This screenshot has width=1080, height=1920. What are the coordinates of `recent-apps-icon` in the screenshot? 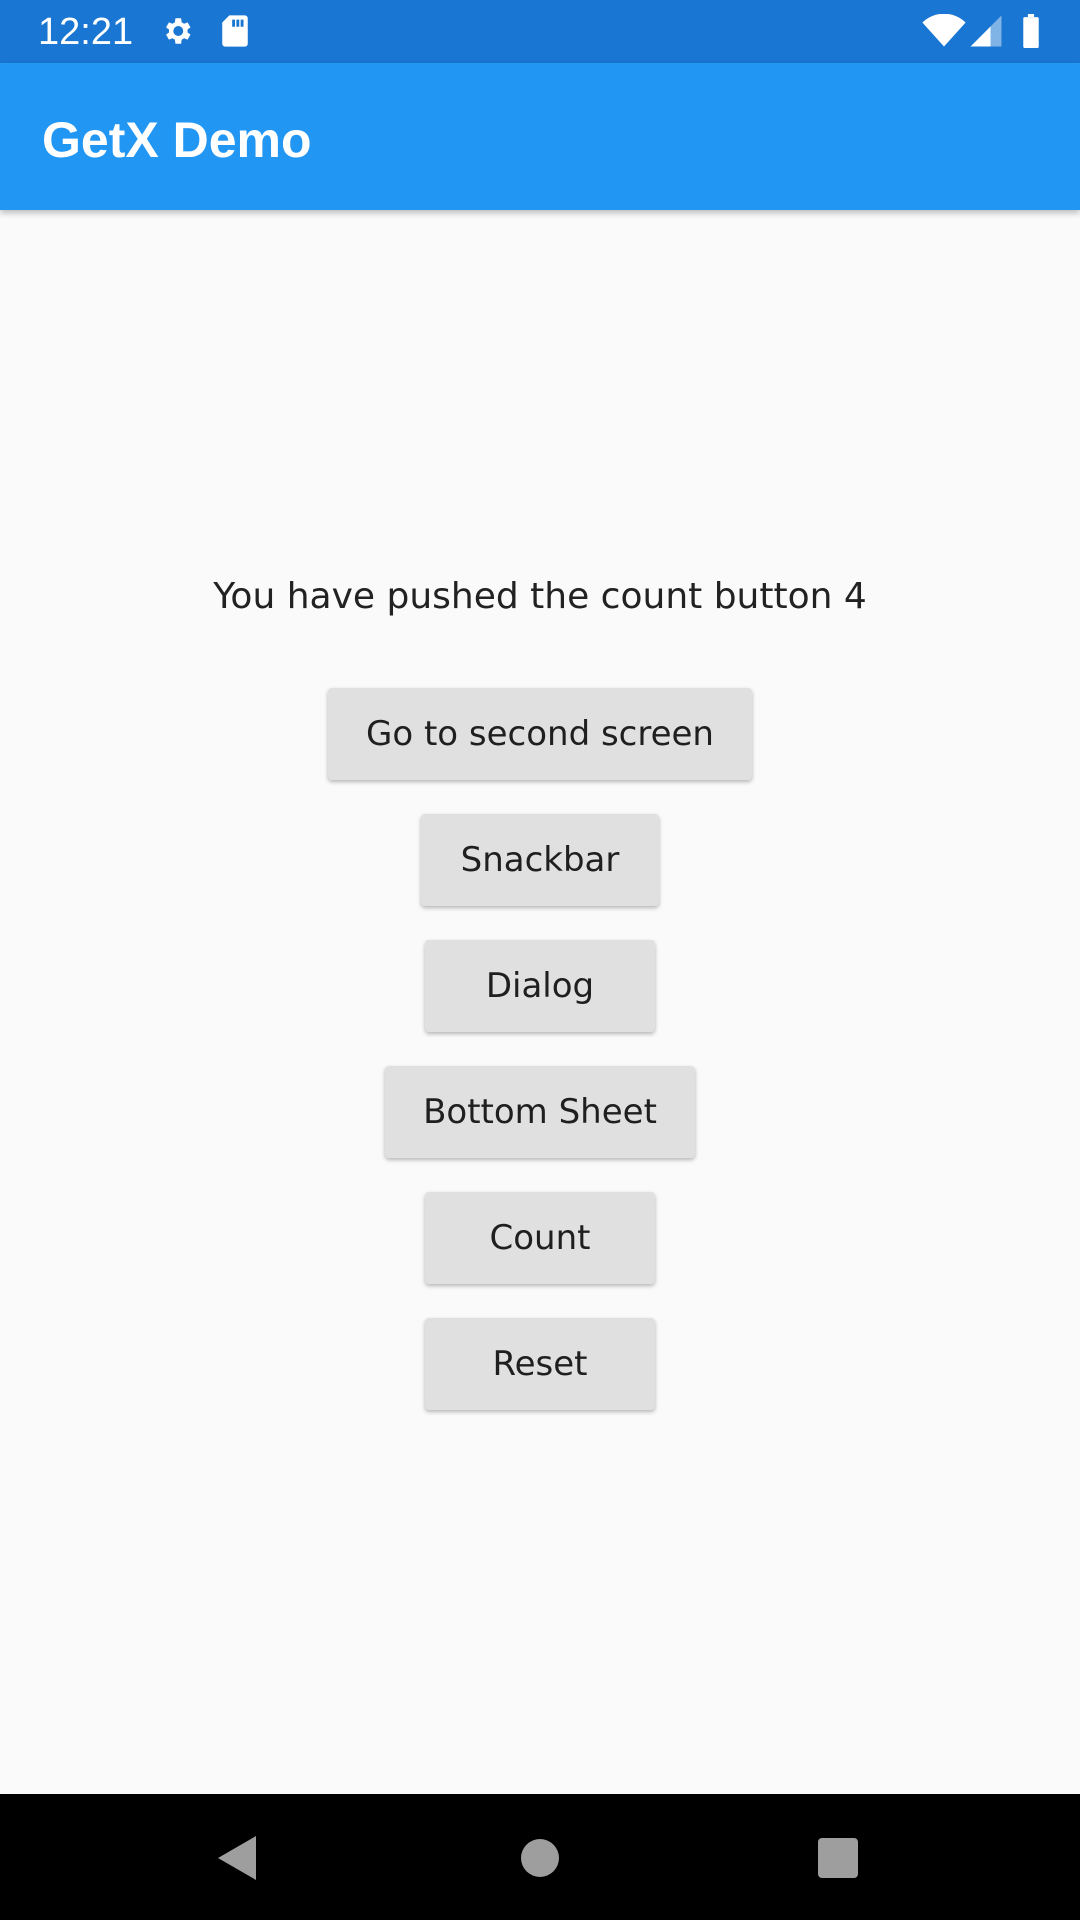 It's located at (838, 1858).